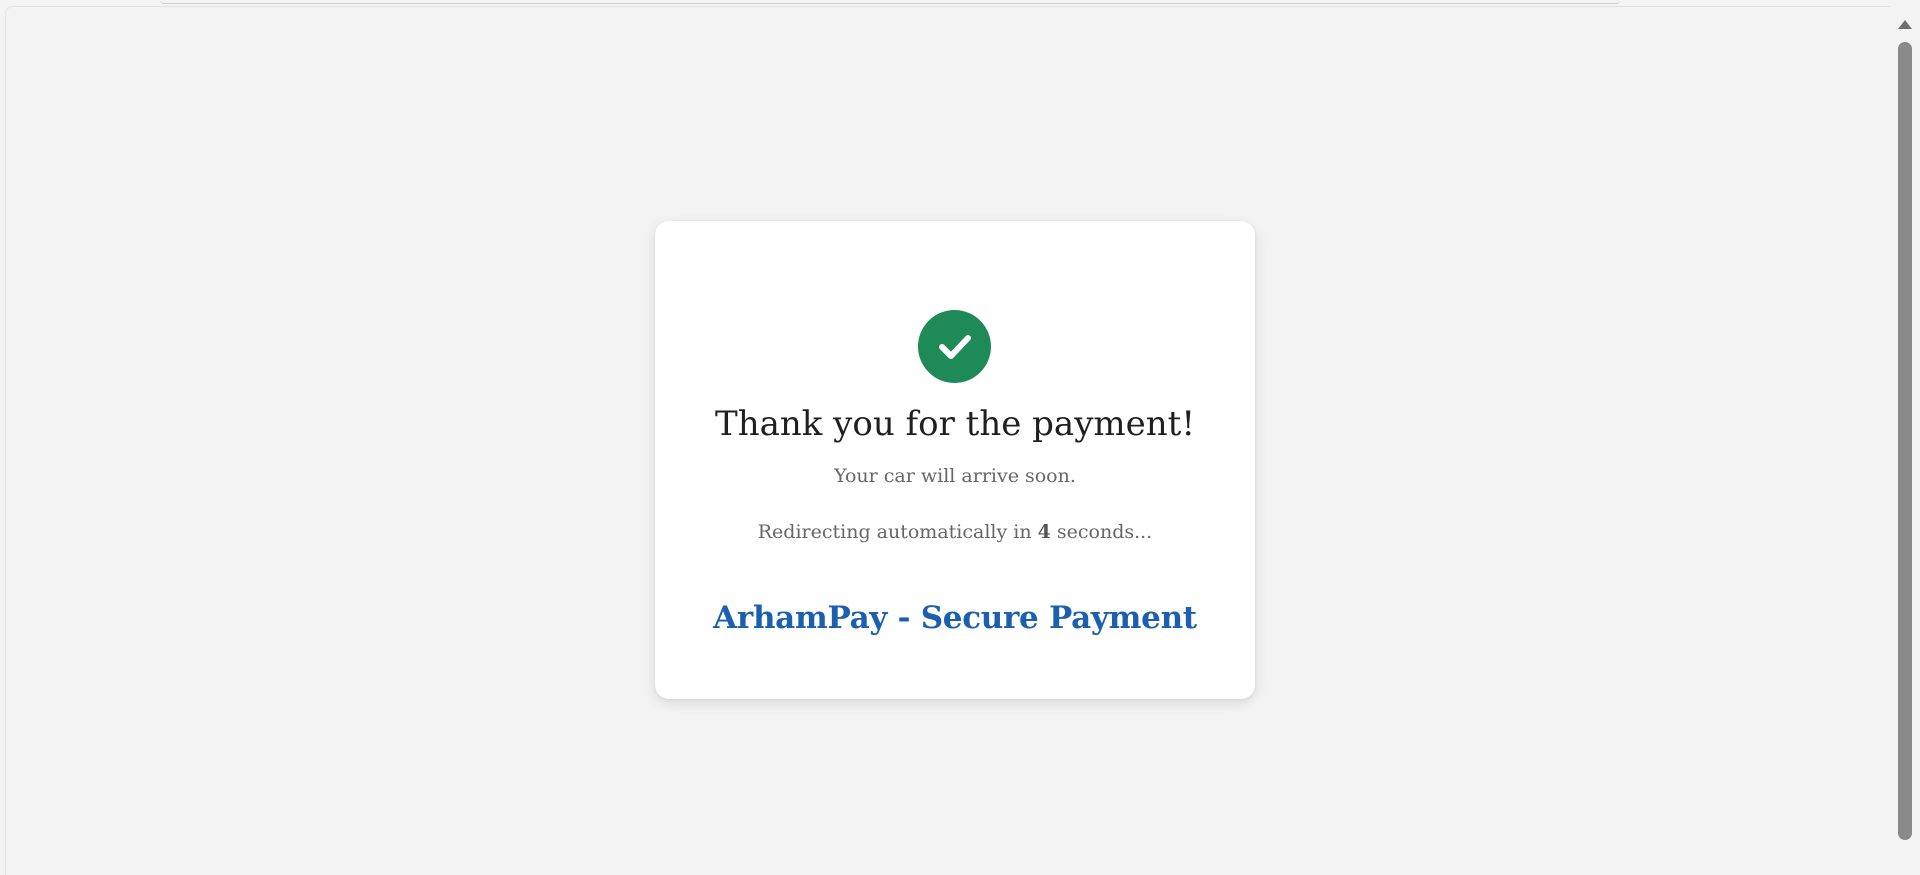 The height and width of the screenshot is (875, 1920). I want to click on scroll-thumb, so click(1905, 441).